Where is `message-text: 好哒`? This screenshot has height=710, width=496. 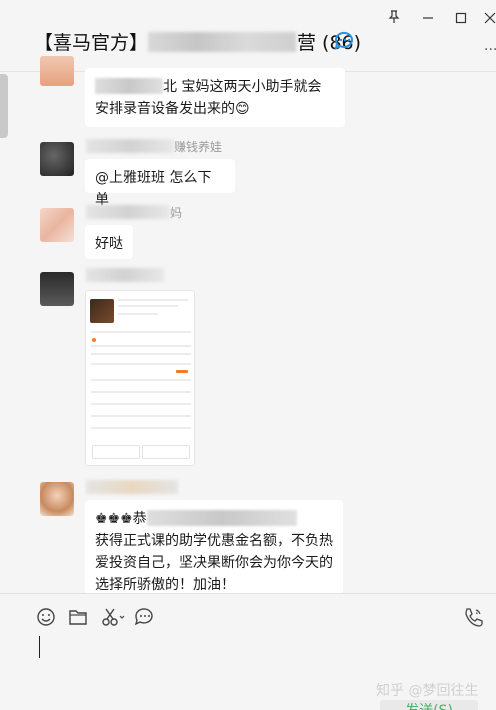 message-text: 好哒 is located at coordinates (109, 244).